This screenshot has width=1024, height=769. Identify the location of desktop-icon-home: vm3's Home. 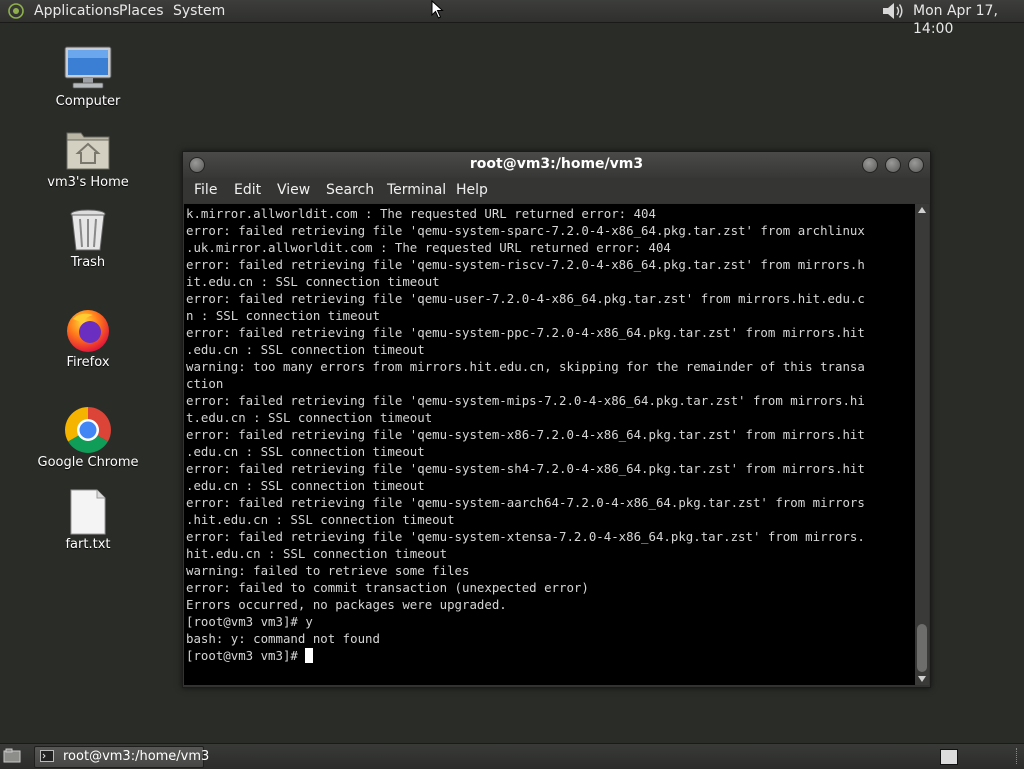
(88, 158).